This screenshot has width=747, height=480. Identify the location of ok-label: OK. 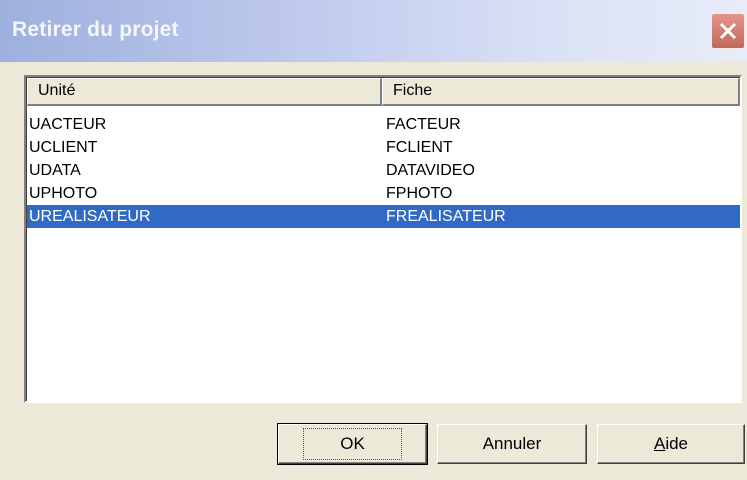
(352, 444).